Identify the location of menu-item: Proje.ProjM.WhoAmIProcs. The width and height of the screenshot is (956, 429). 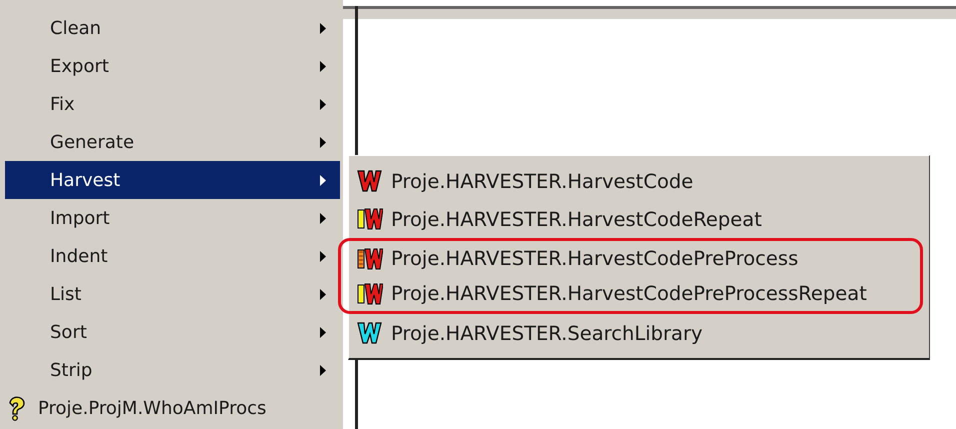
(172, 408).